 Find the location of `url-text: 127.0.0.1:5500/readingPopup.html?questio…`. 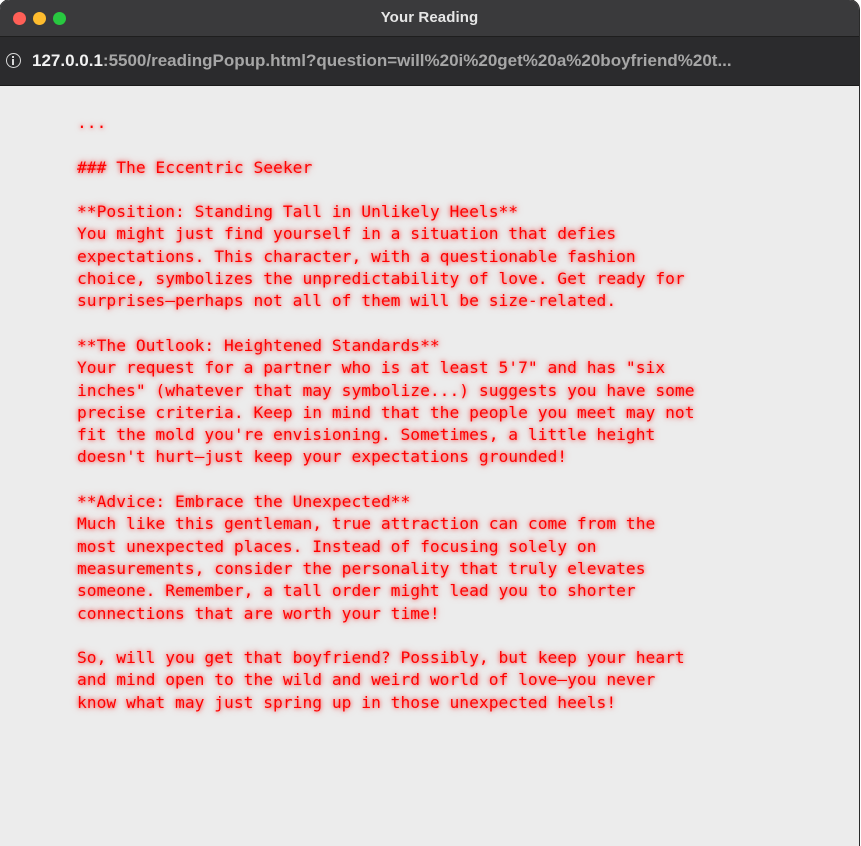

url-text: 127.0.0.1:5500/readingPopup.html?questio… is located at coordinates (382, 61).